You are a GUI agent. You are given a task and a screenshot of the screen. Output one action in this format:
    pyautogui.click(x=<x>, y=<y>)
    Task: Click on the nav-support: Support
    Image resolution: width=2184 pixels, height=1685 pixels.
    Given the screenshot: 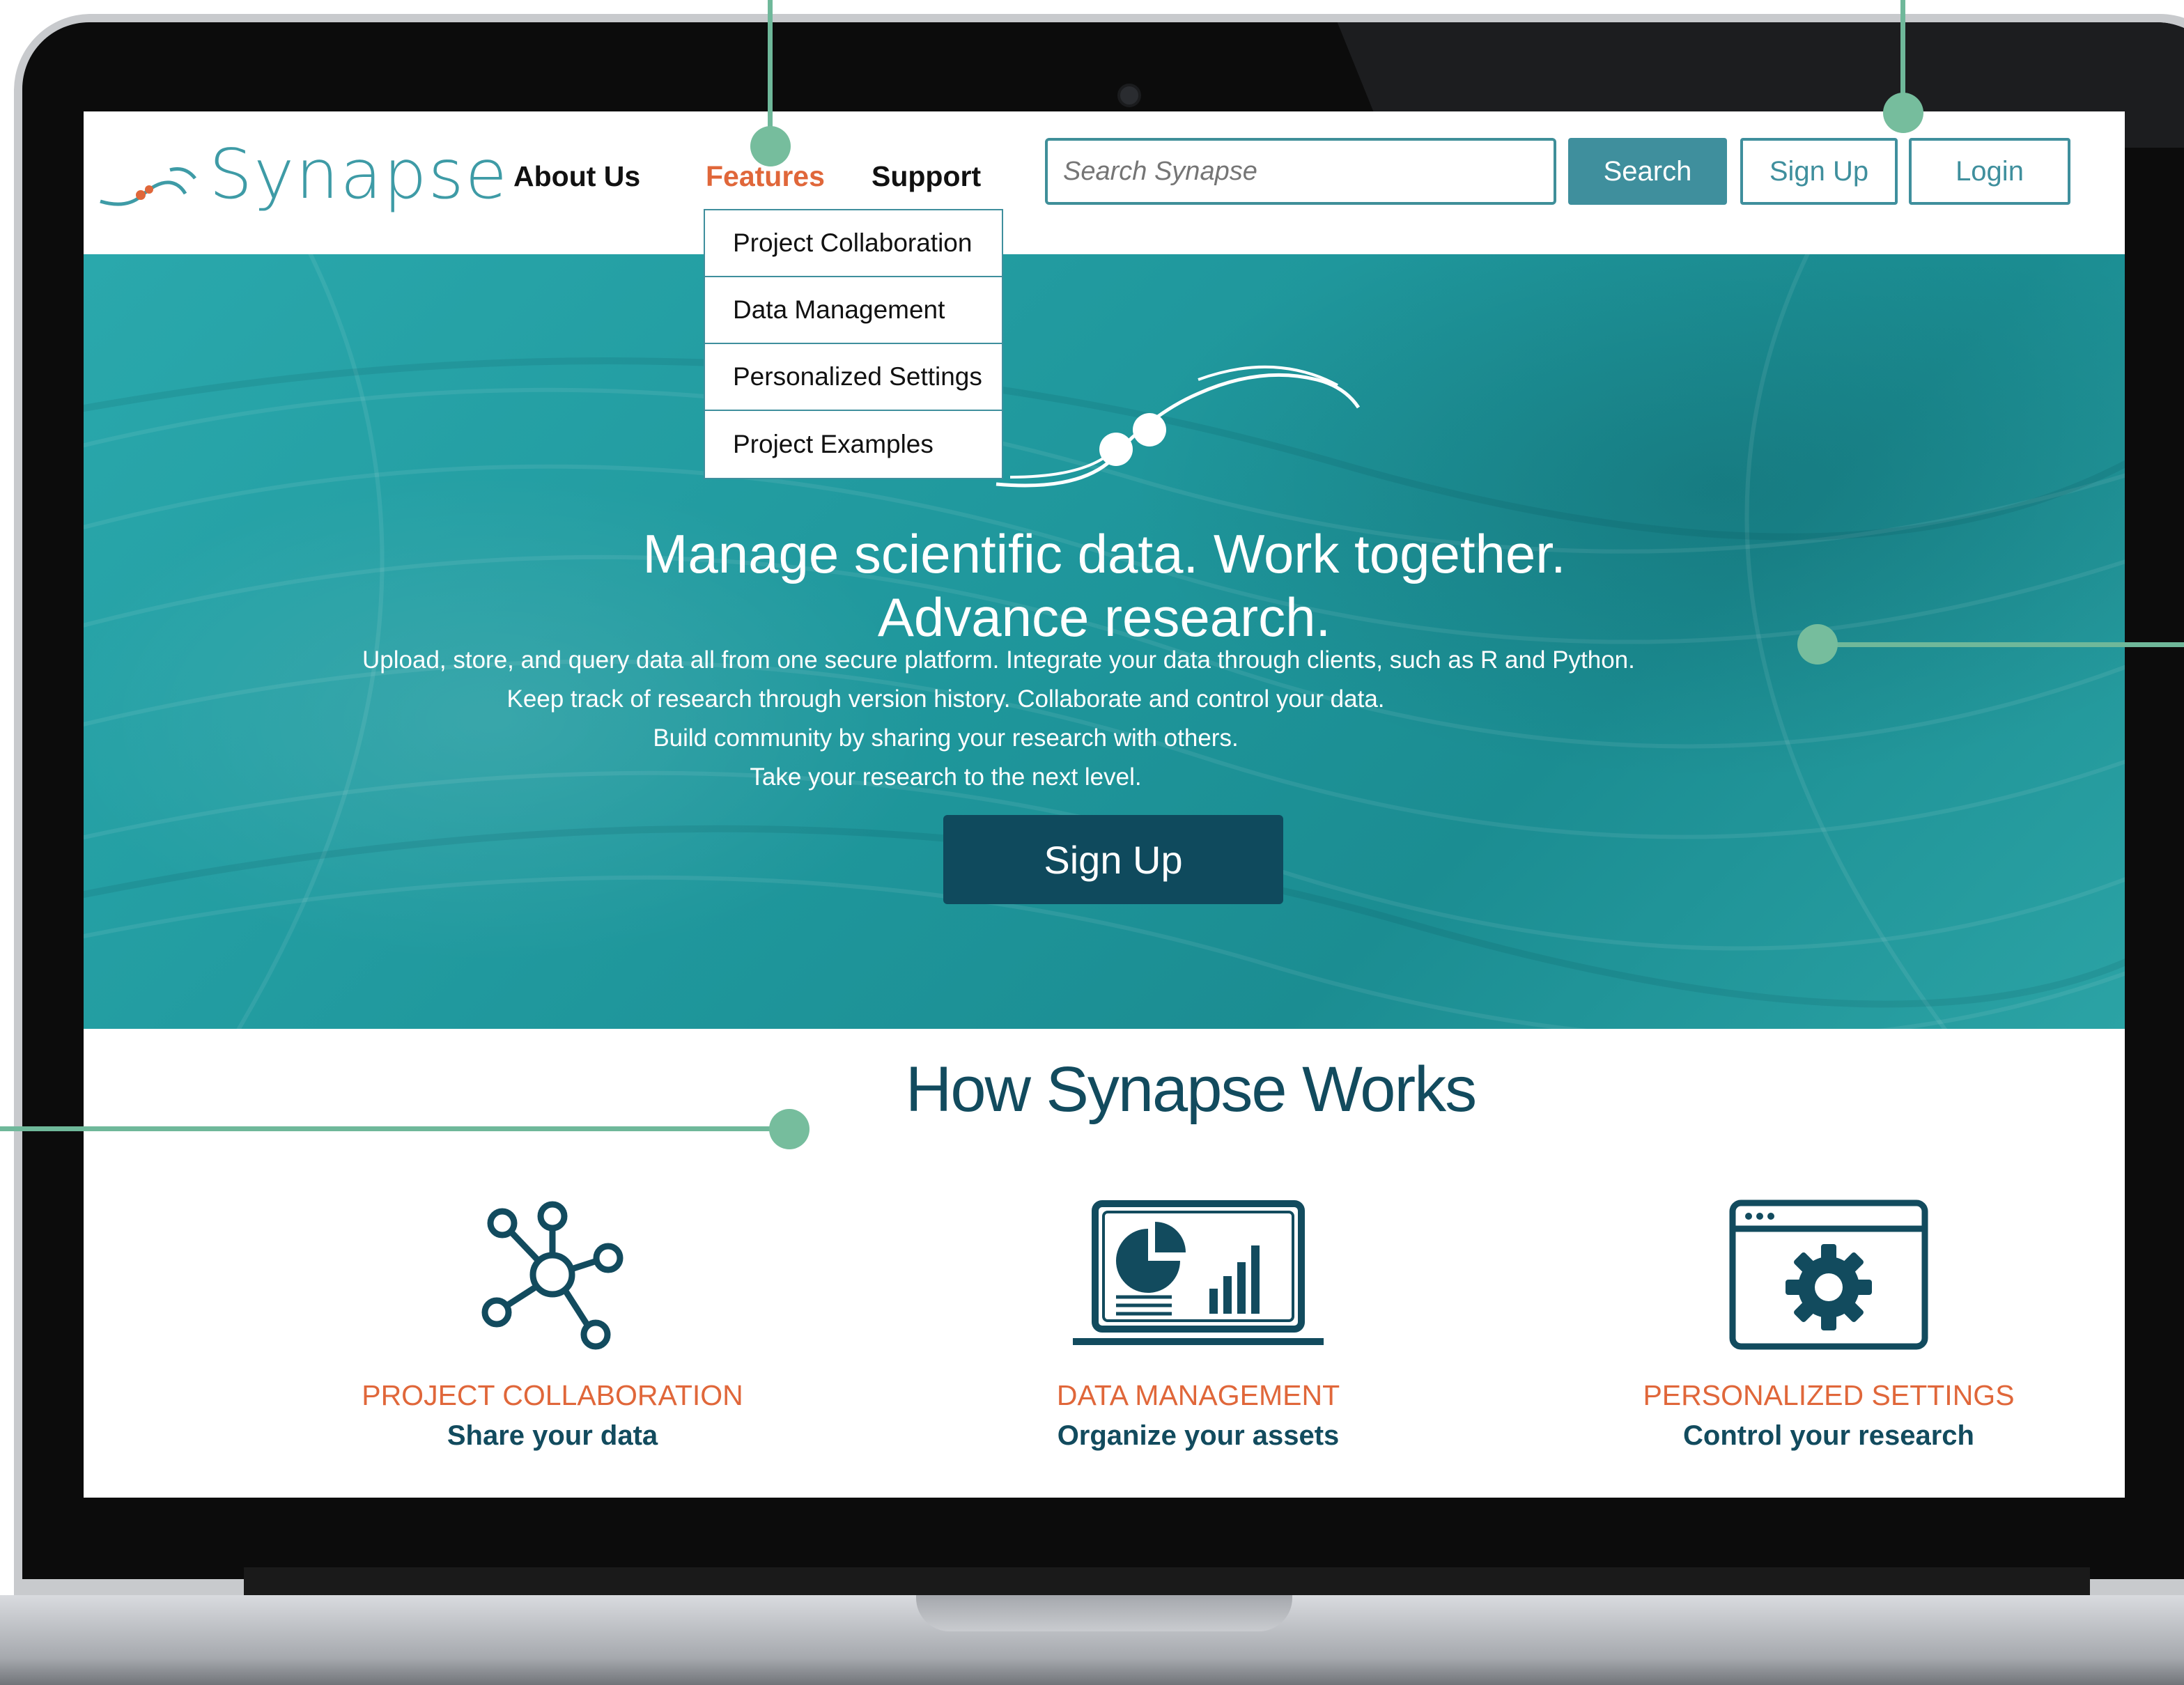 What is the action you would take?
    pyautogui.click(x=926, y=177)
    